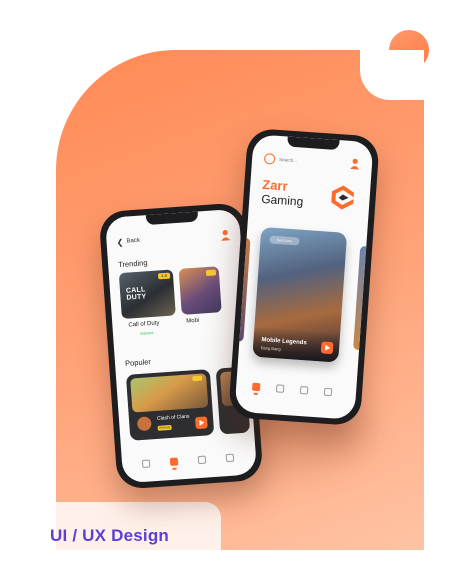 The image size is (460, 571). Describe the element at coordinates (269, 158) in the screenshot. I see `search-icon` at that location.